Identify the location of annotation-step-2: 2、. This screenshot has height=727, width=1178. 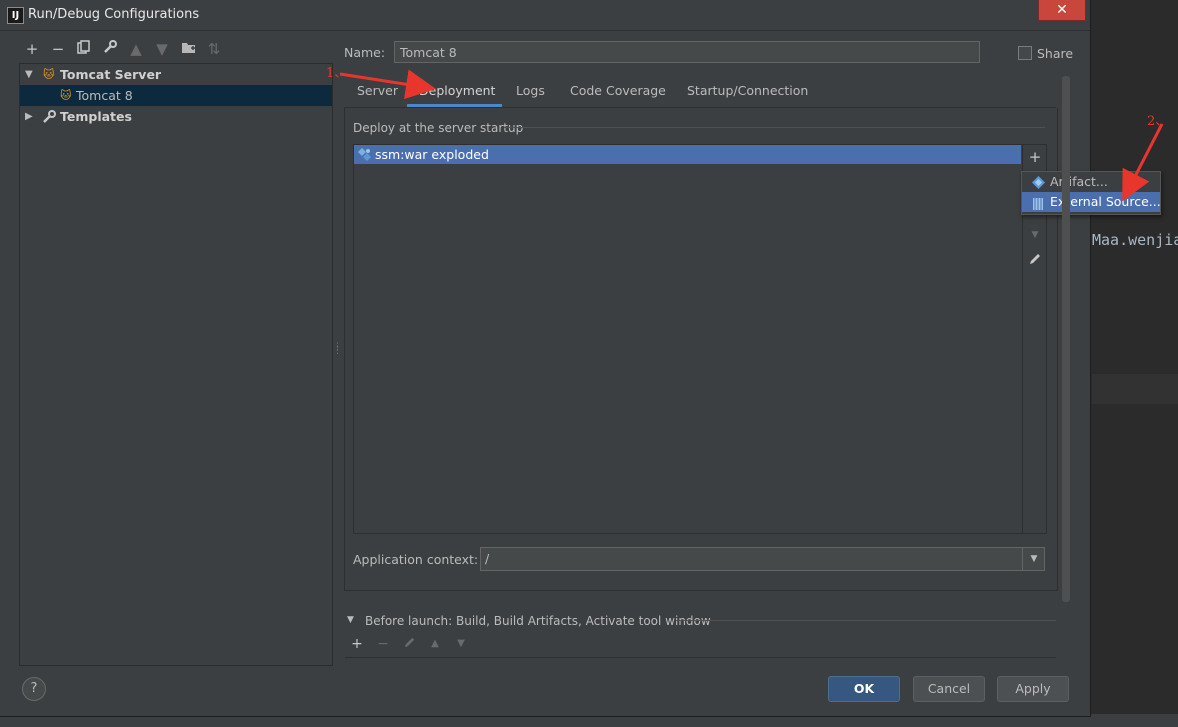
(1158, 121).